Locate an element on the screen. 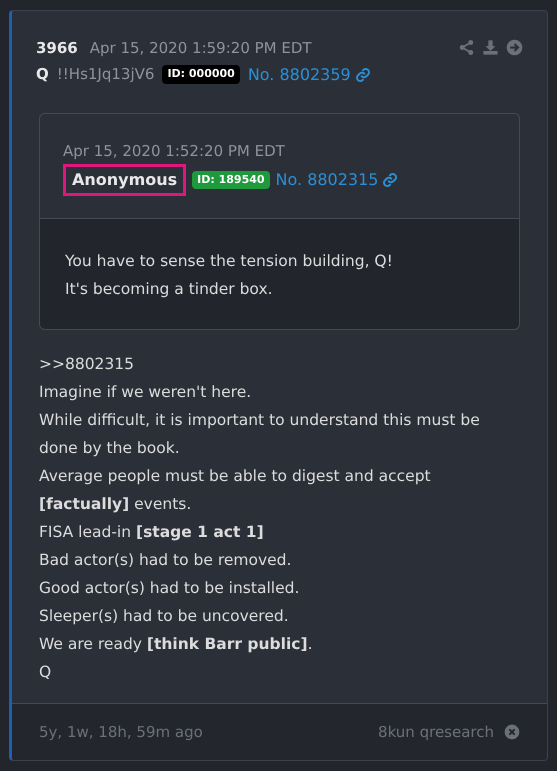  post-text-line: Average people must be able to digest and accept [factually] events. is located at coordinates (235, 490).